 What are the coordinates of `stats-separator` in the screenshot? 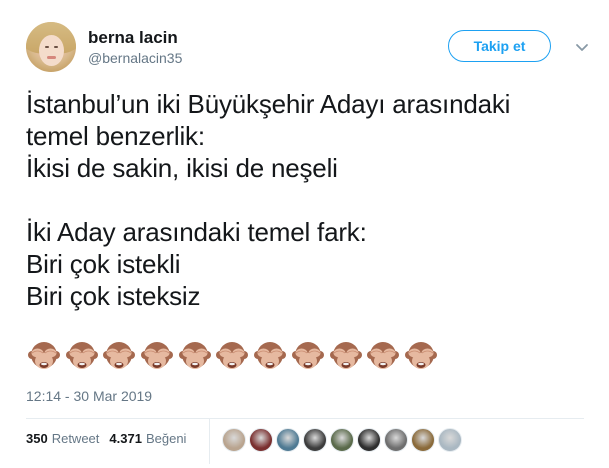 It's located at (209, 441).